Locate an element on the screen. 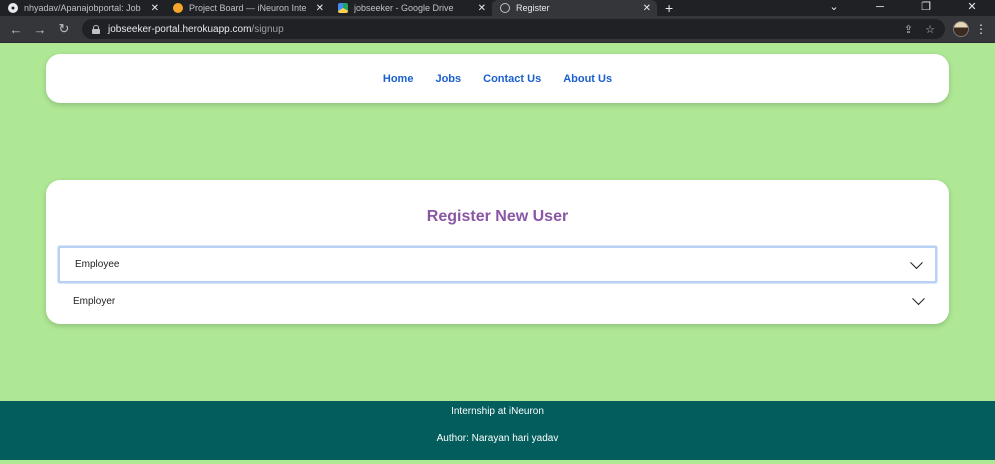 This screenshot has width=995, height=464. restore-icon: ❐ is located at coordinates (926, 8).